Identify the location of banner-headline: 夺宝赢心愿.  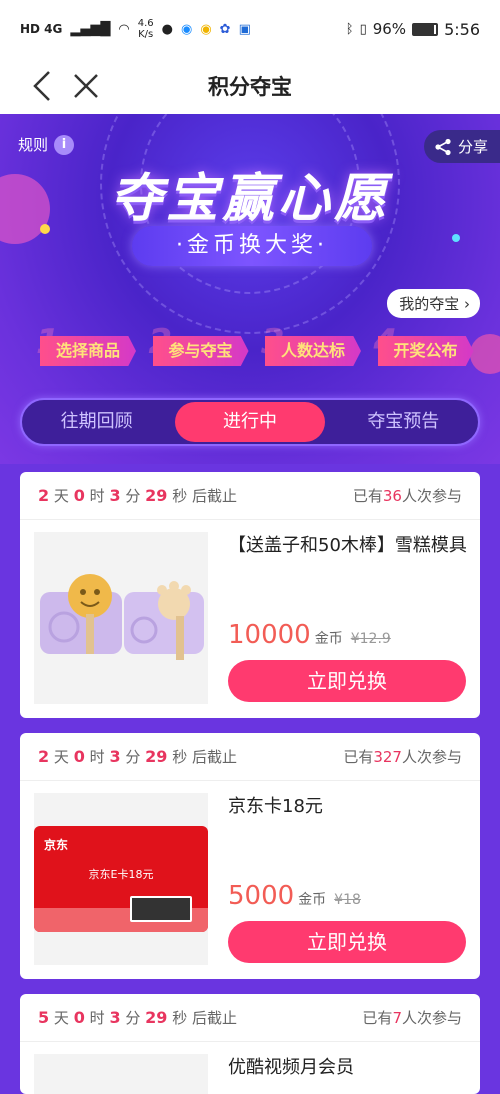
(249, 199).